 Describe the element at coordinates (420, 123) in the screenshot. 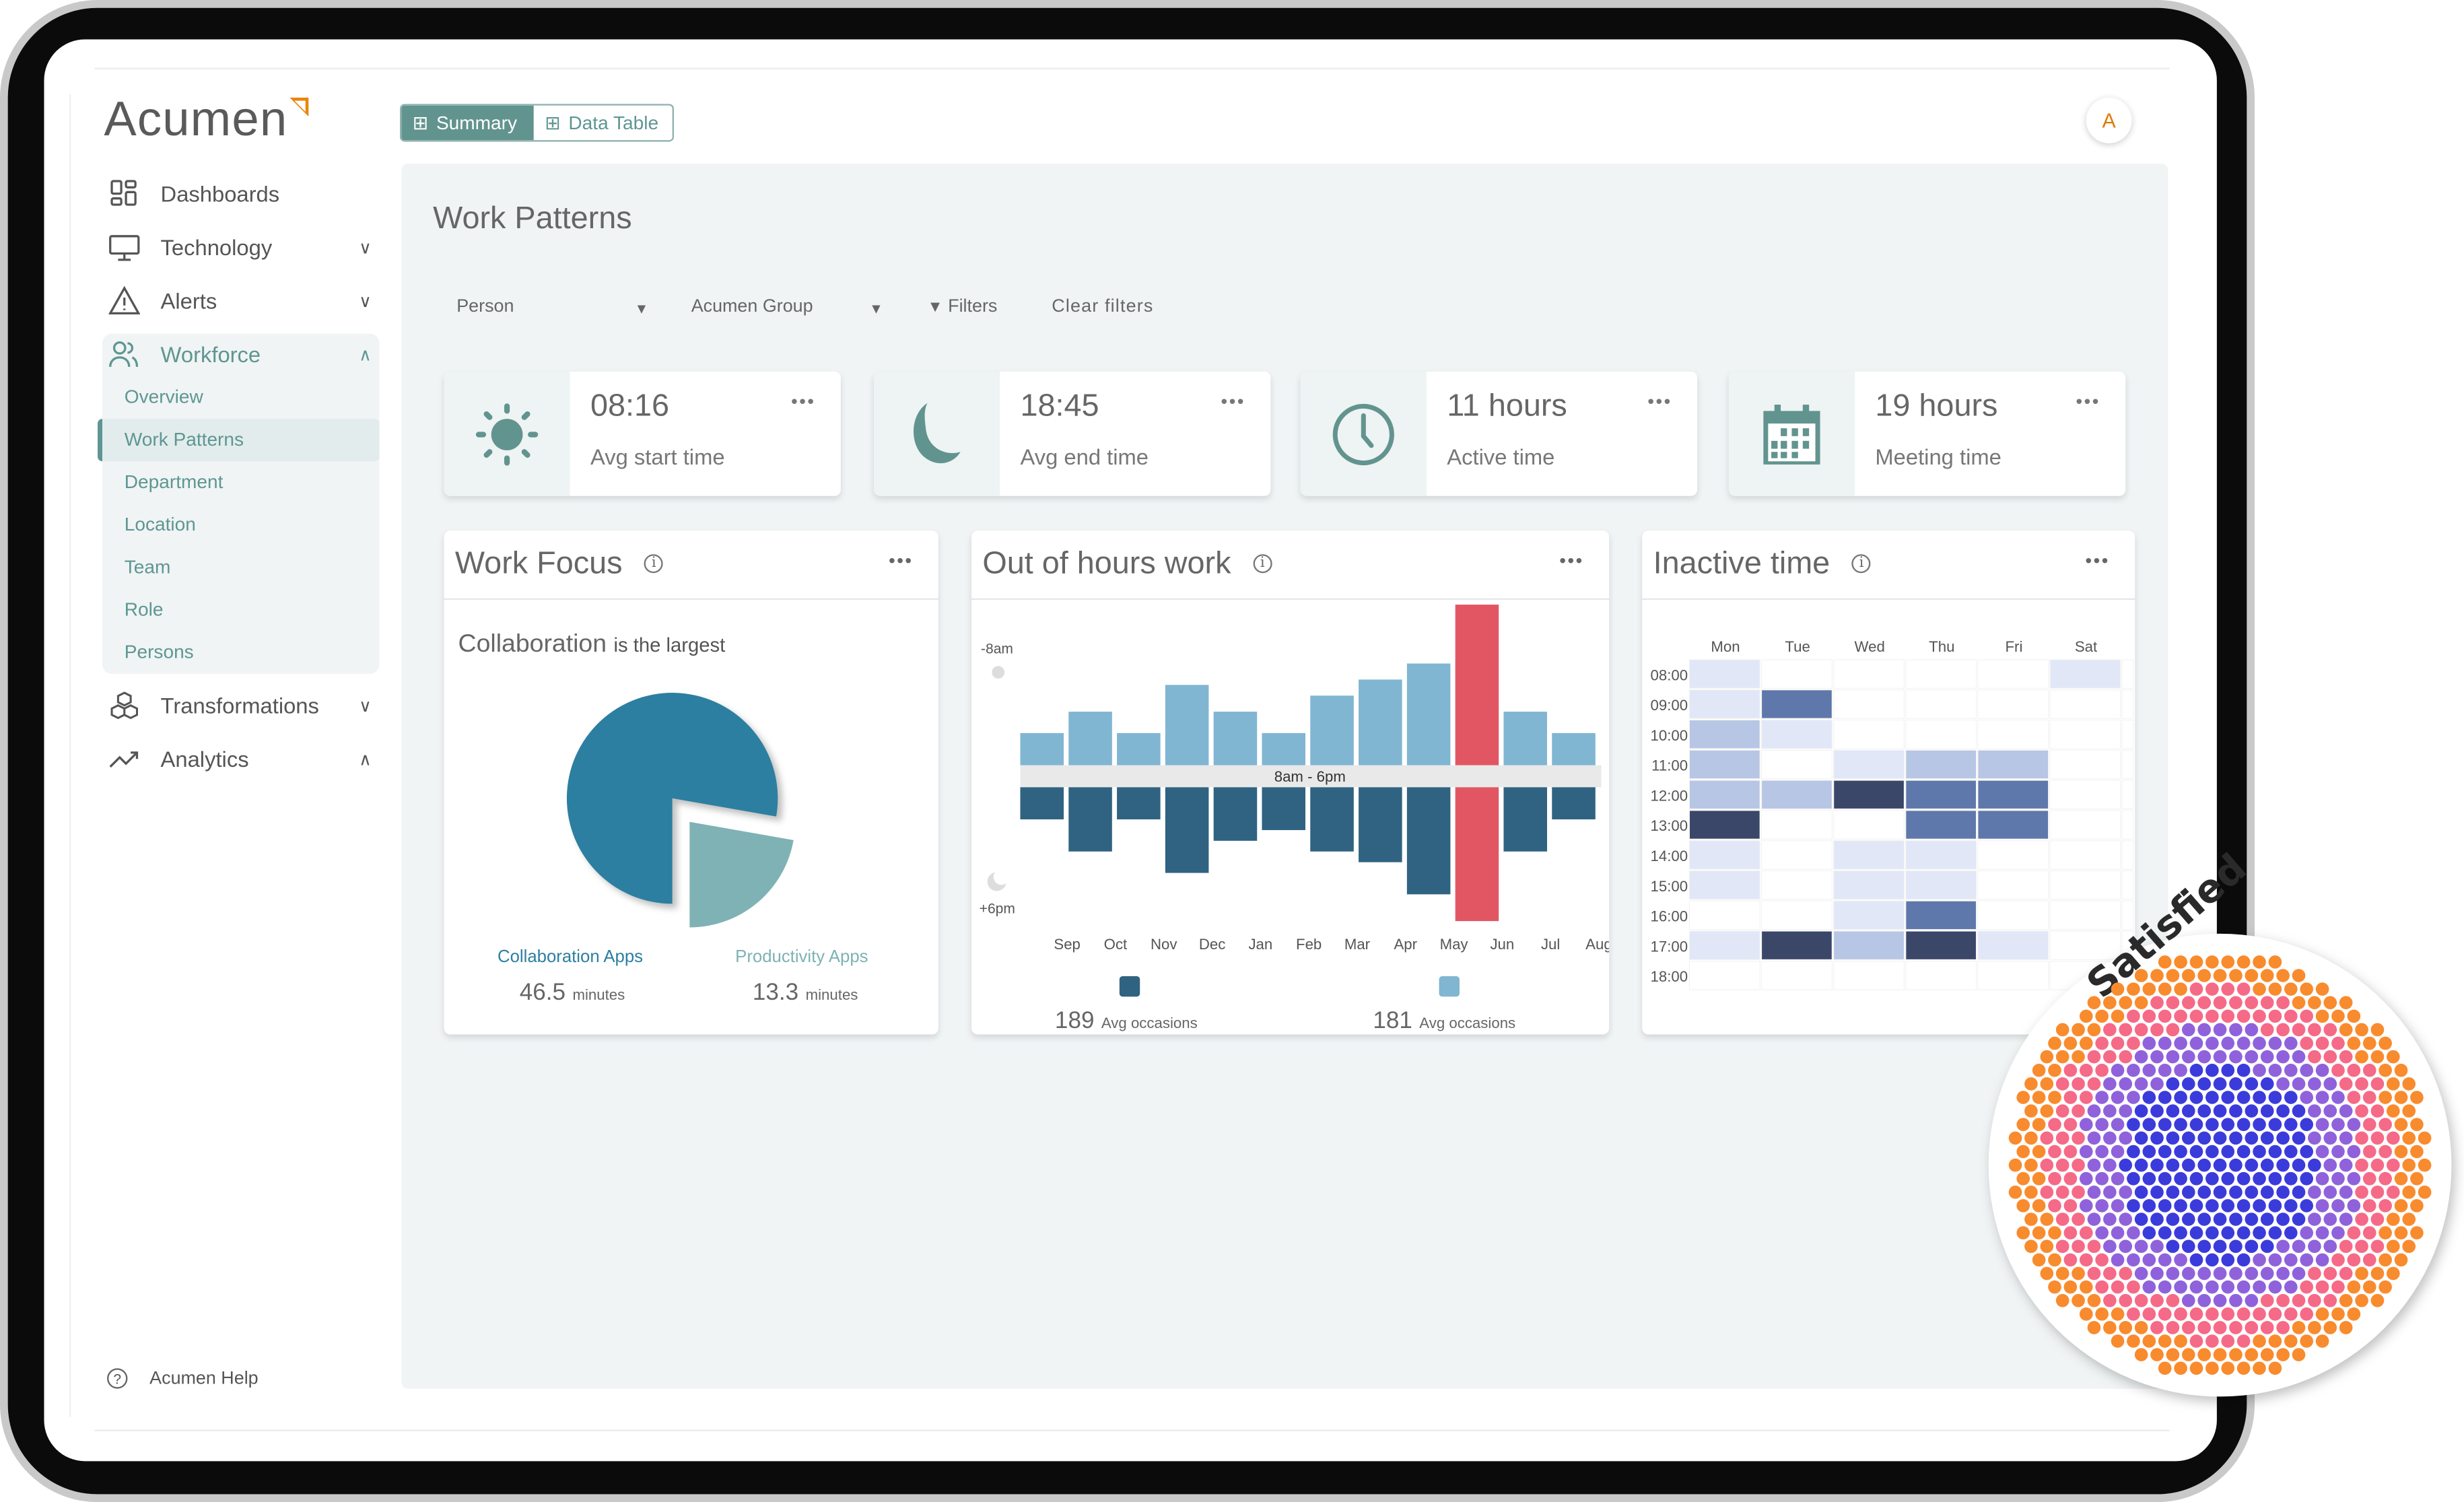

I see `grid-icon: ⊞` at that location.